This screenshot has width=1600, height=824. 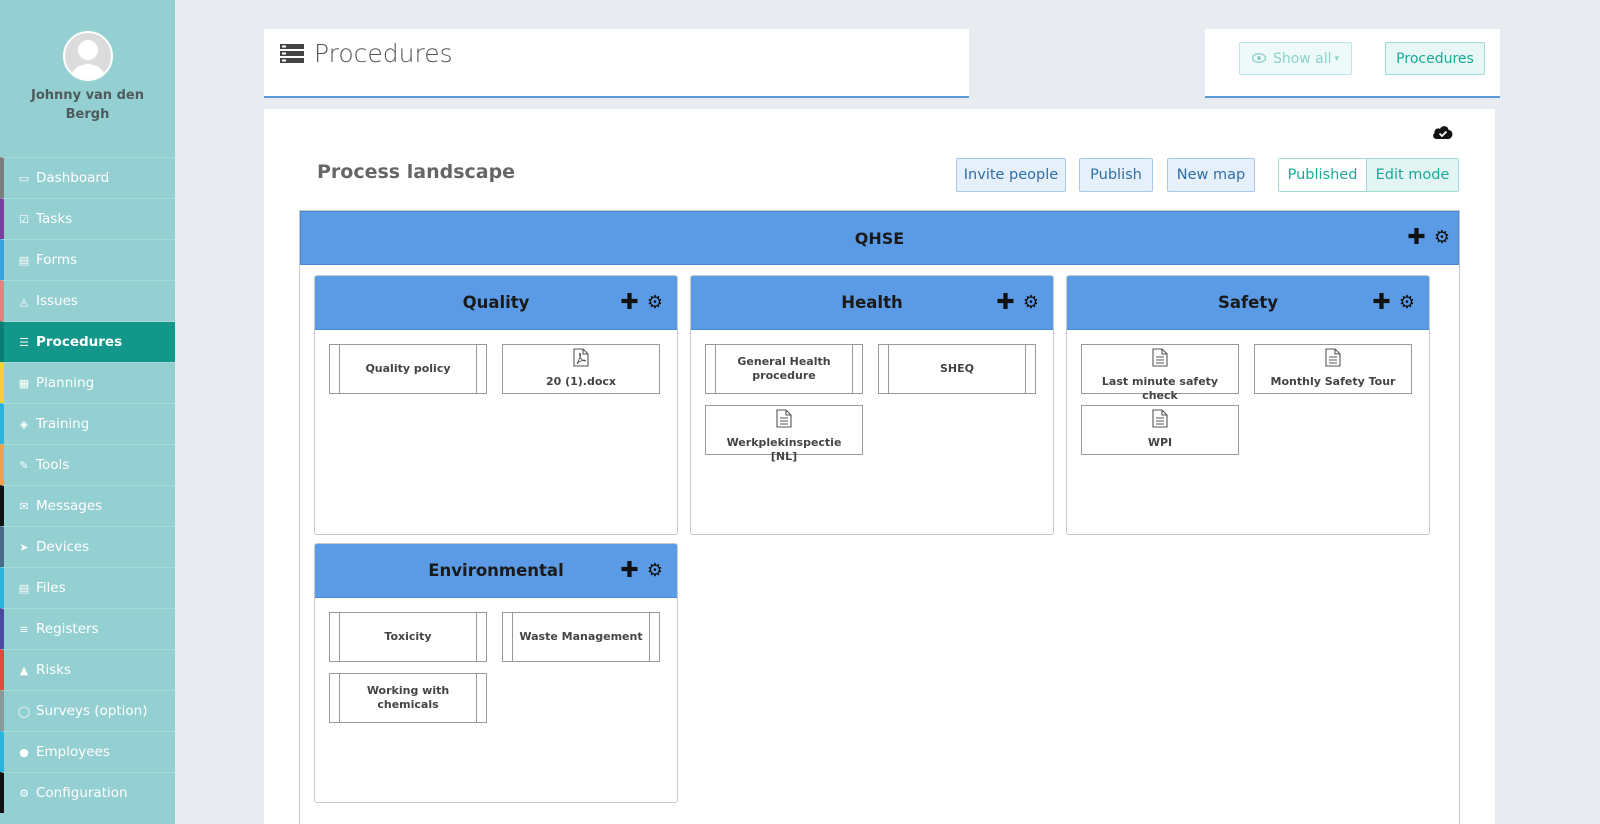 What do you see at coordinates (87, 259) in the screenshot?
I see `sidebar-item-forms: ▤ Forms` at bounding box center [87, 259].